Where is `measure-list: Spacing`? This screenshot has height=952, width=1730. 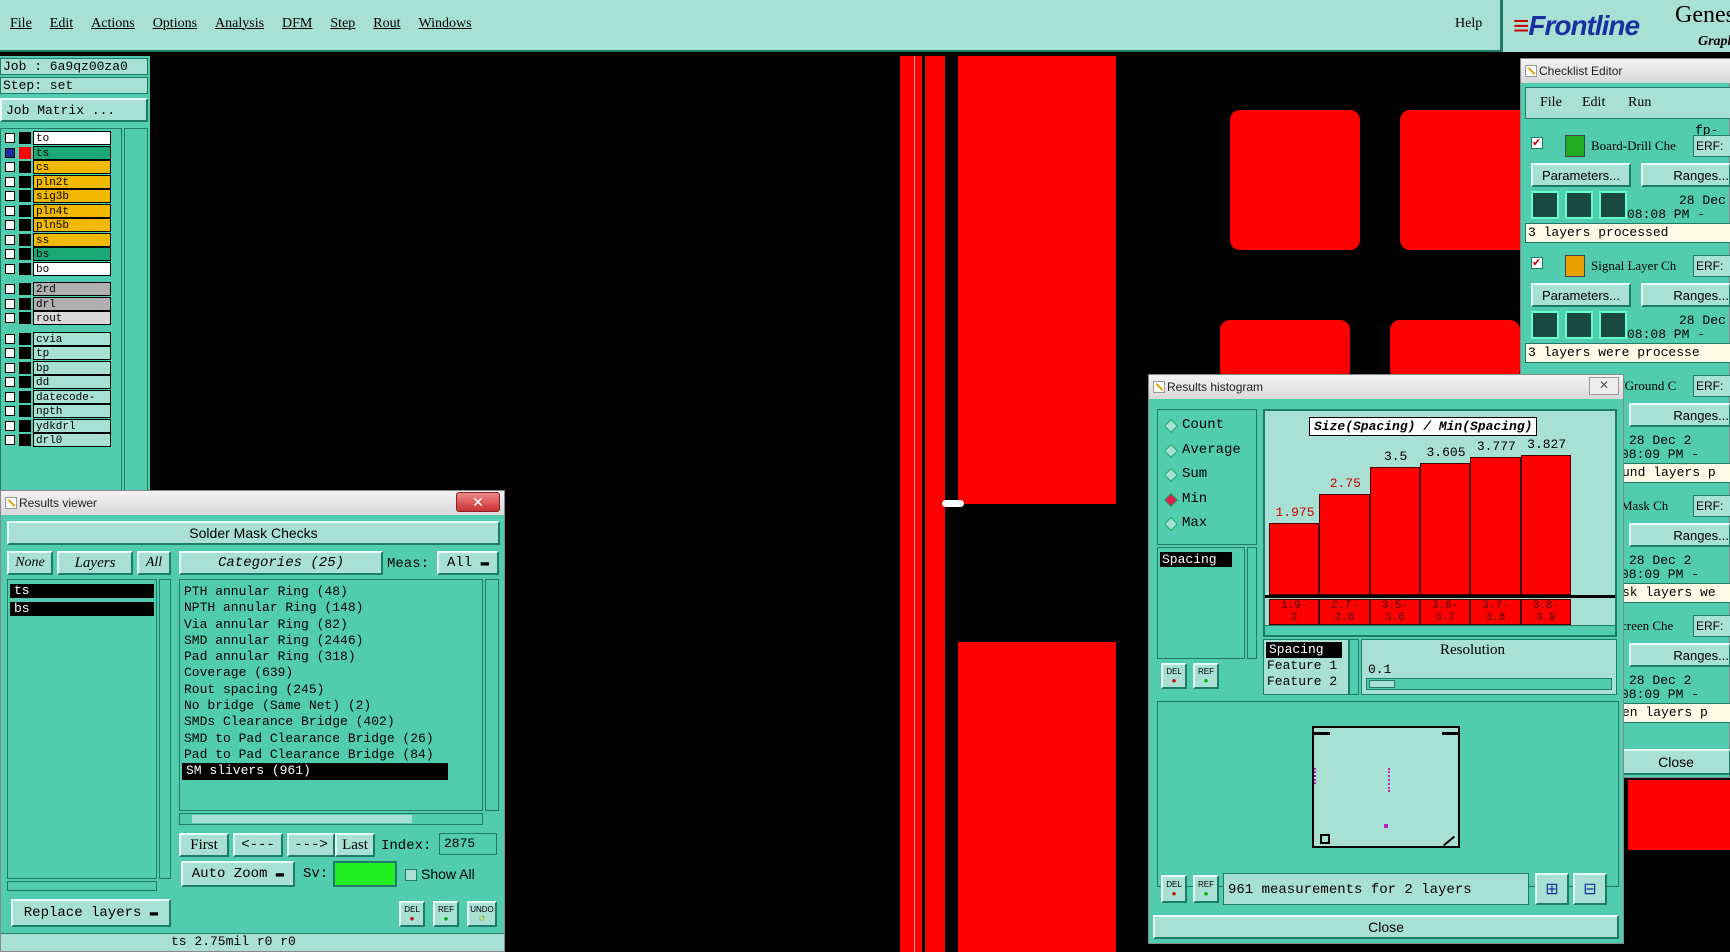 measure-list: Spacing is located at coordinates (1201, 603).